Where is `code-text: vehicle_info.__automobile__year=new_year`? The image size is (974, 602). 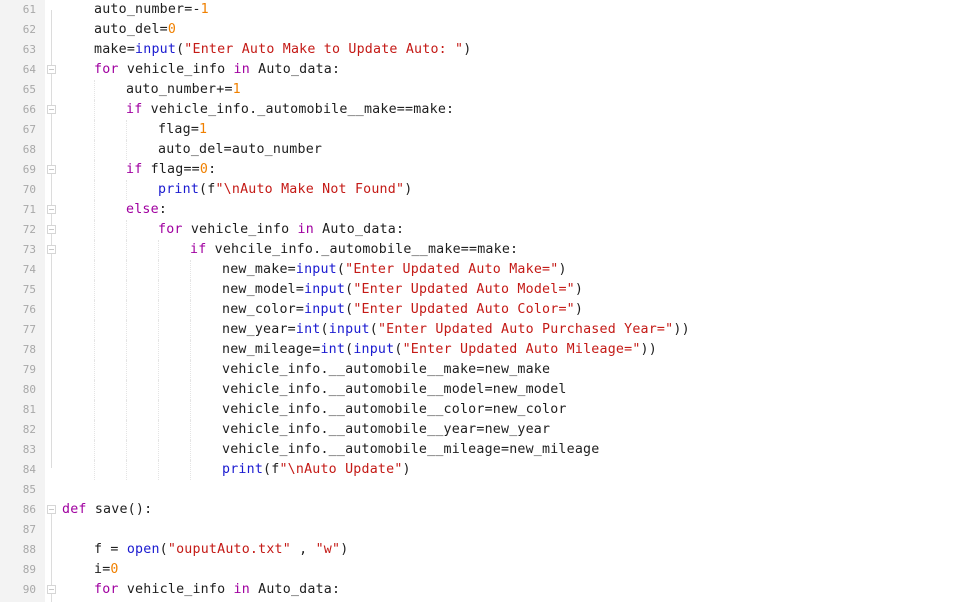
code-text: vehicle_info.__automobile__year=new_year is located at coordinates (386, 430).